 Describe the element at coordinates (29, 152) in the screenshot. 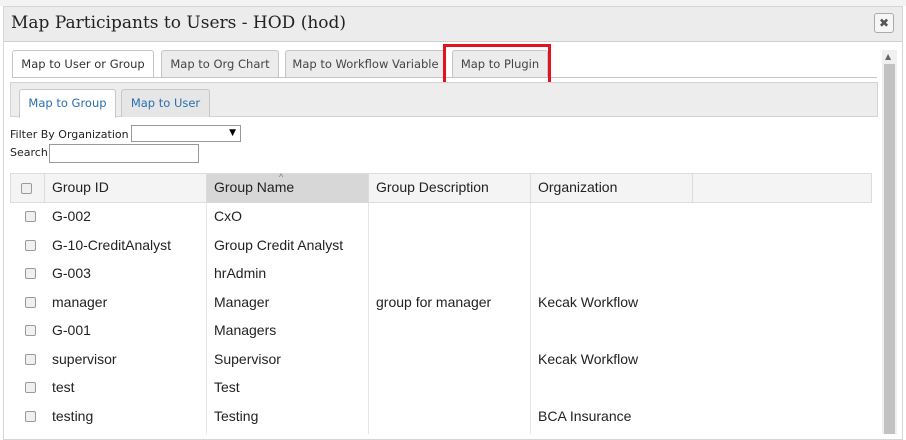

I see `search-label: Search` at that location.